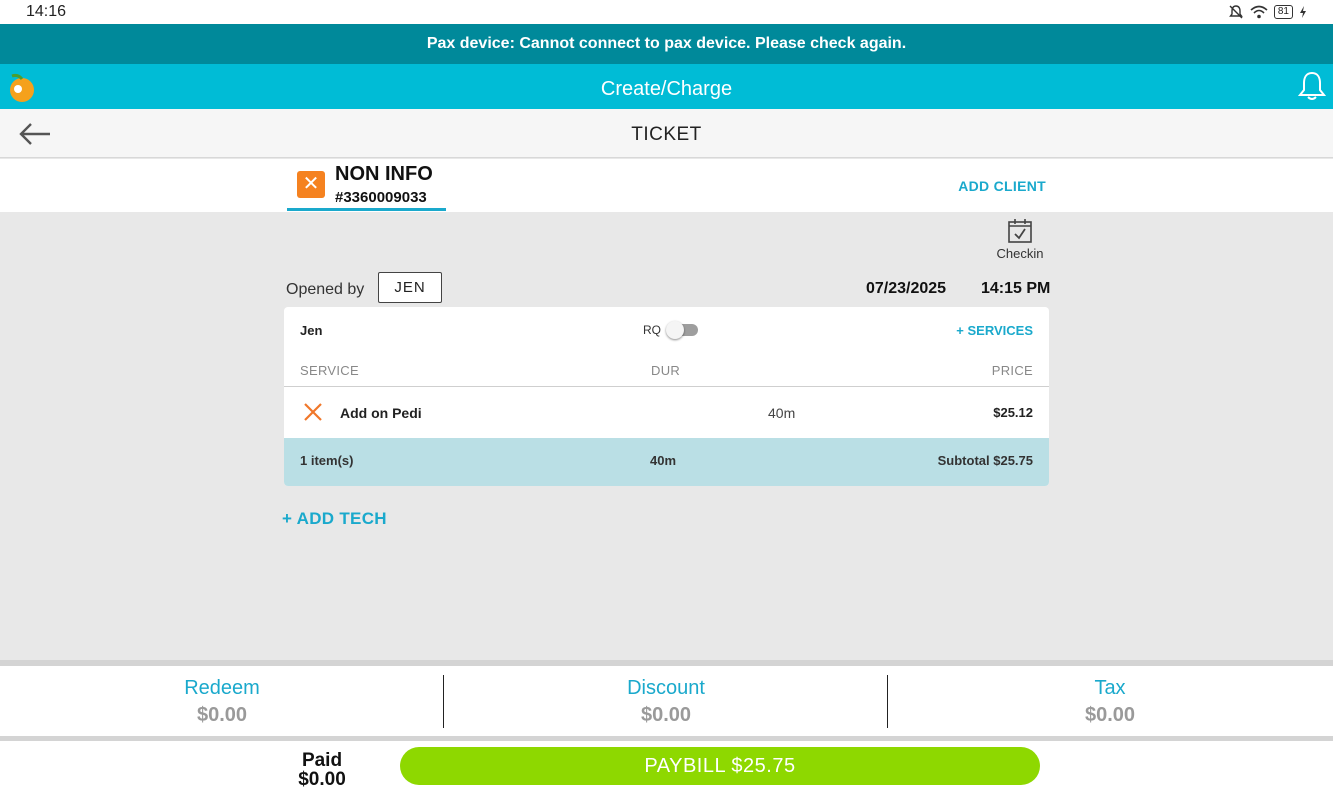 Image resolution: width=1333 pixels, height=800 pixels. I want to click on paid-summary: Paid $0.00, so click(322, 770).